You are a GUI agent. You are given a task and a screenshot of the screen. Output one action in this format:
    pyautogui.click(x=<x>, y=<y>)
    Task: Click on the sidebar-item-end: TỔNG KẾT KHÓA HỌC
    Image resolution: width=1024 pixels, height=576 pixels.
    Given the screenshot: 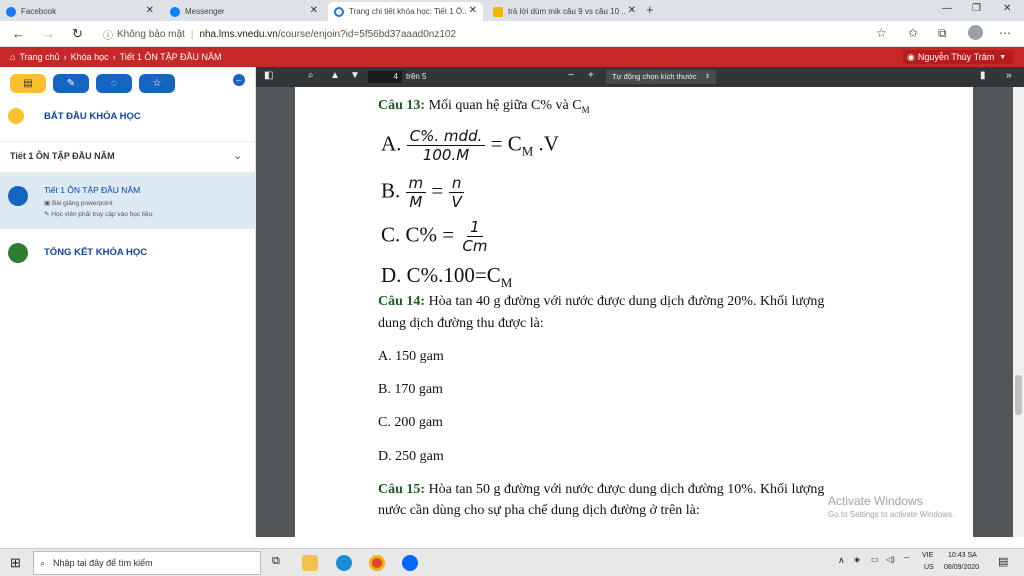 What is the action you would take?
    pyautogui.click(x=128, y=257)
    